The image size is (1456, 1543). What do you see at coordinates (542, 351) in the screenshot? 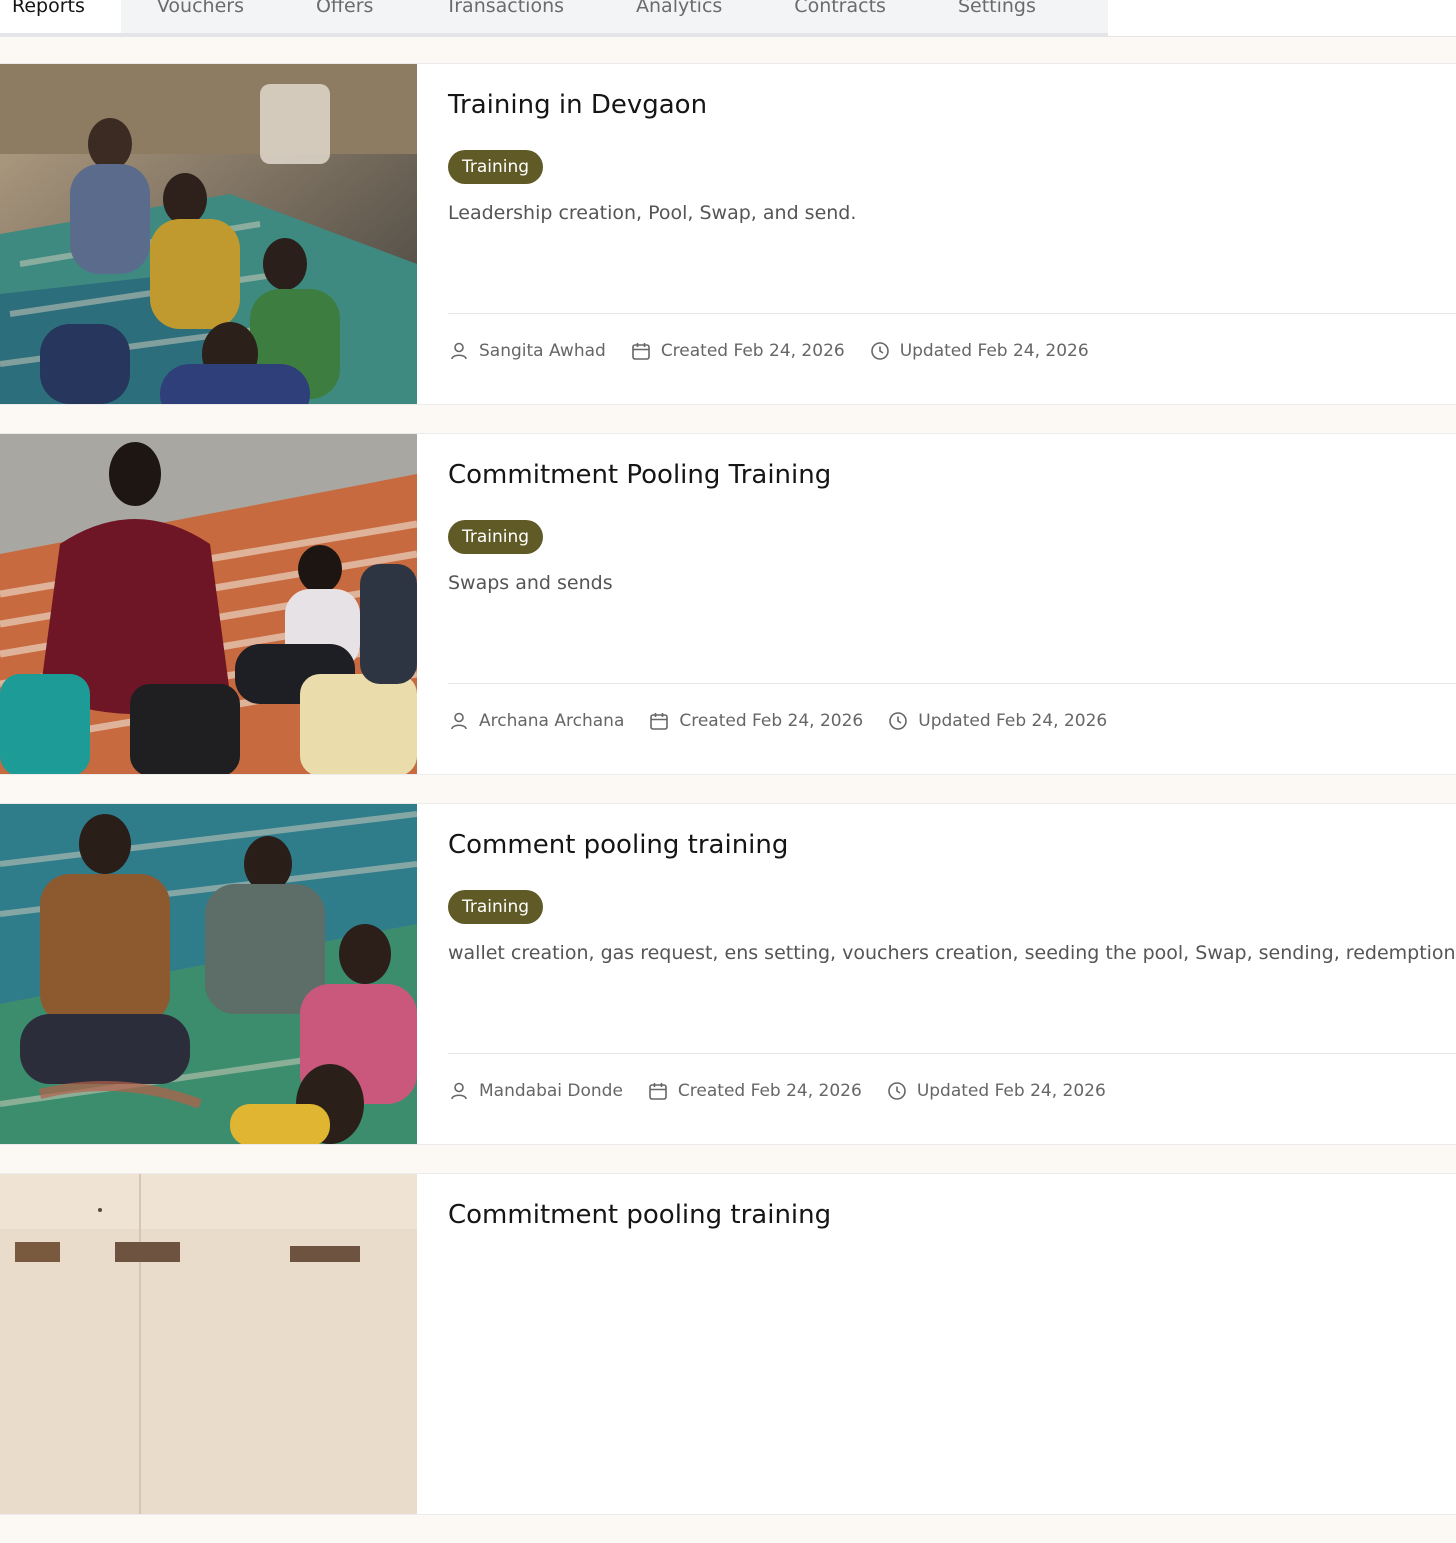
I see `author-name: Sangita Awhad` at bounding box center [542, 351].